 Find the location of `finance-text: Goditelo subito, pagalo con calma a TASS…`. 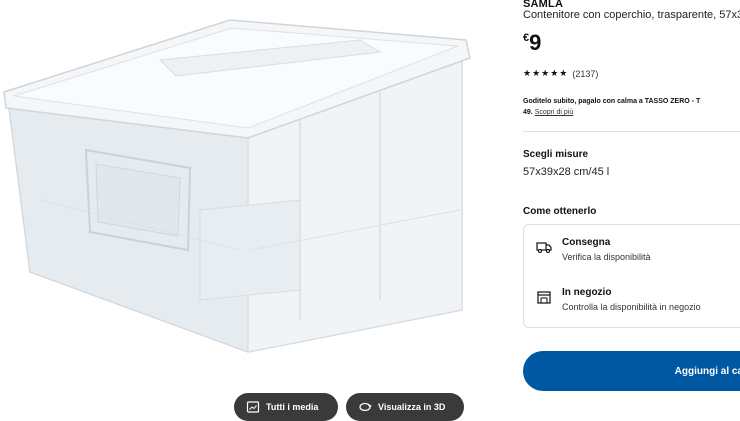

finance-text: Goditelo subito, pagalo con calma a TASS… is located at coordinates (612, 101).